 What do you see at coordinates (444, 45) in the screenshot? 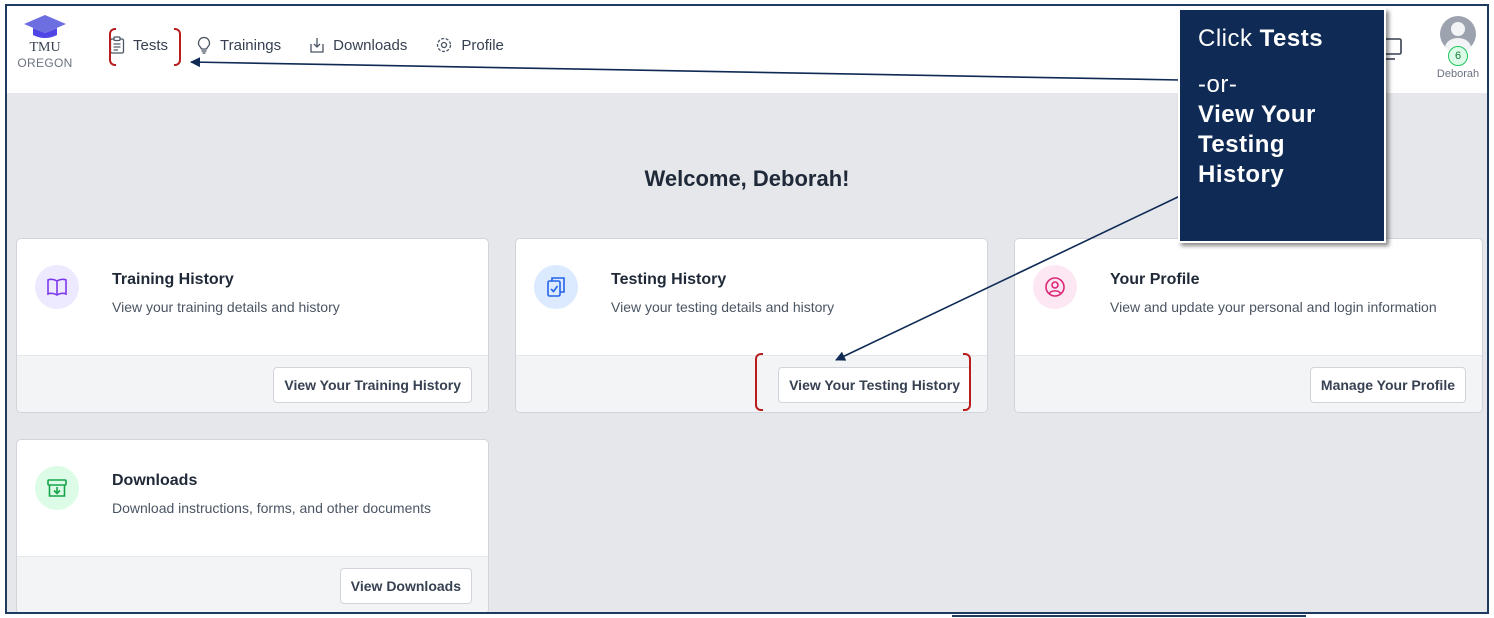
I see `gear-icon` at bounding box center [444, 45].